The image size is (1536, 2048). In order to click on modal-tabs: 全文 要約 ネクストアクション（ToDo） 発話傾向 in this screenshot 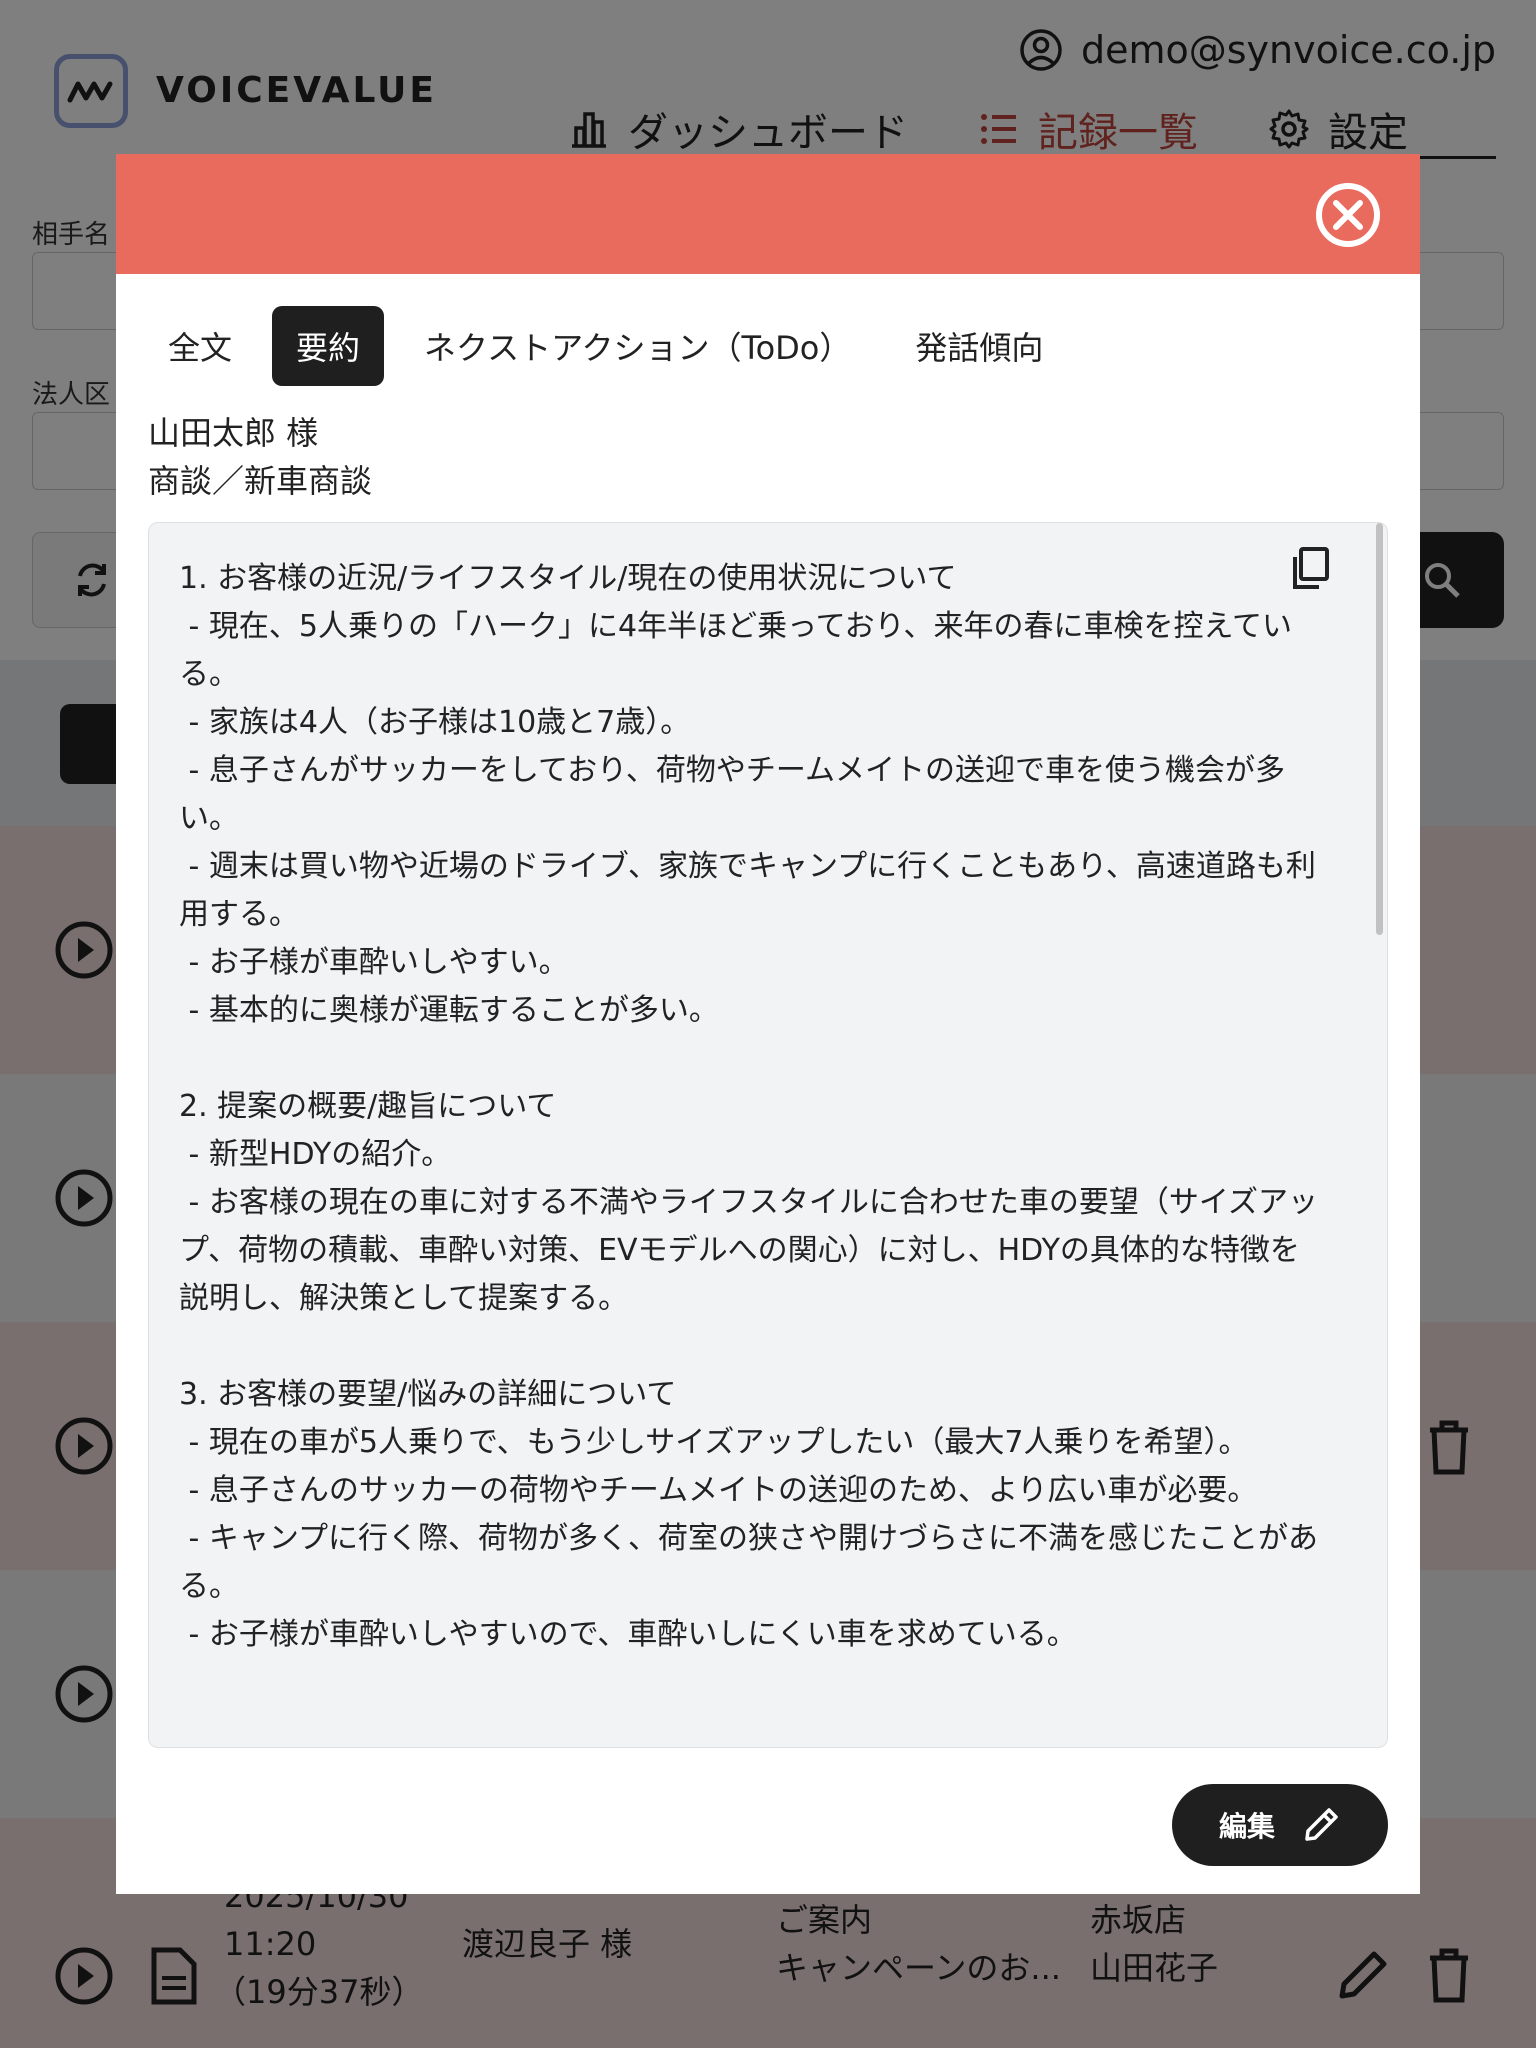, I will do `click(605, 346)`.